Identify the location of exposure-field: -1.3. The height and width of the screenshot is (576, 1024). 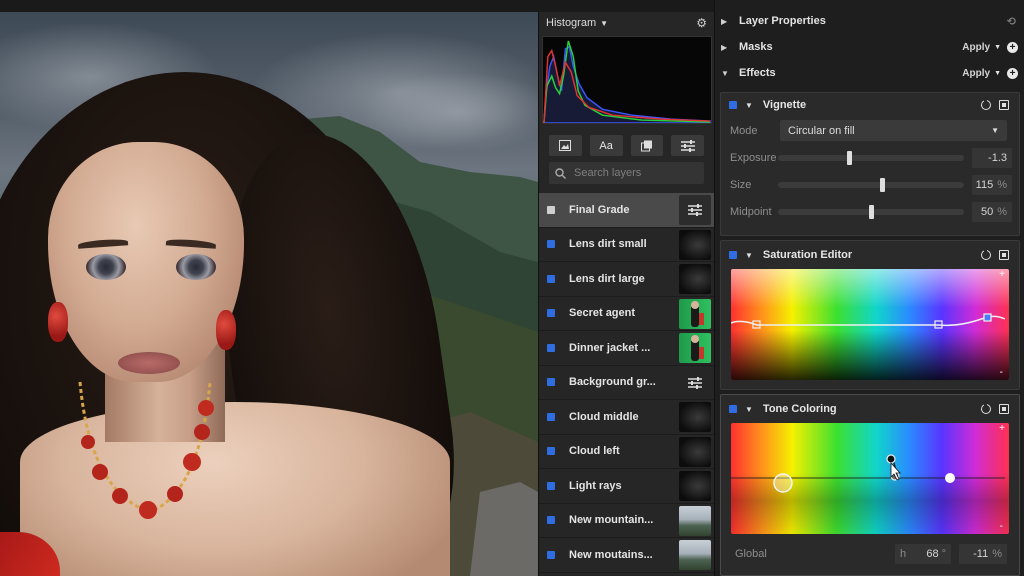
(992, 157).